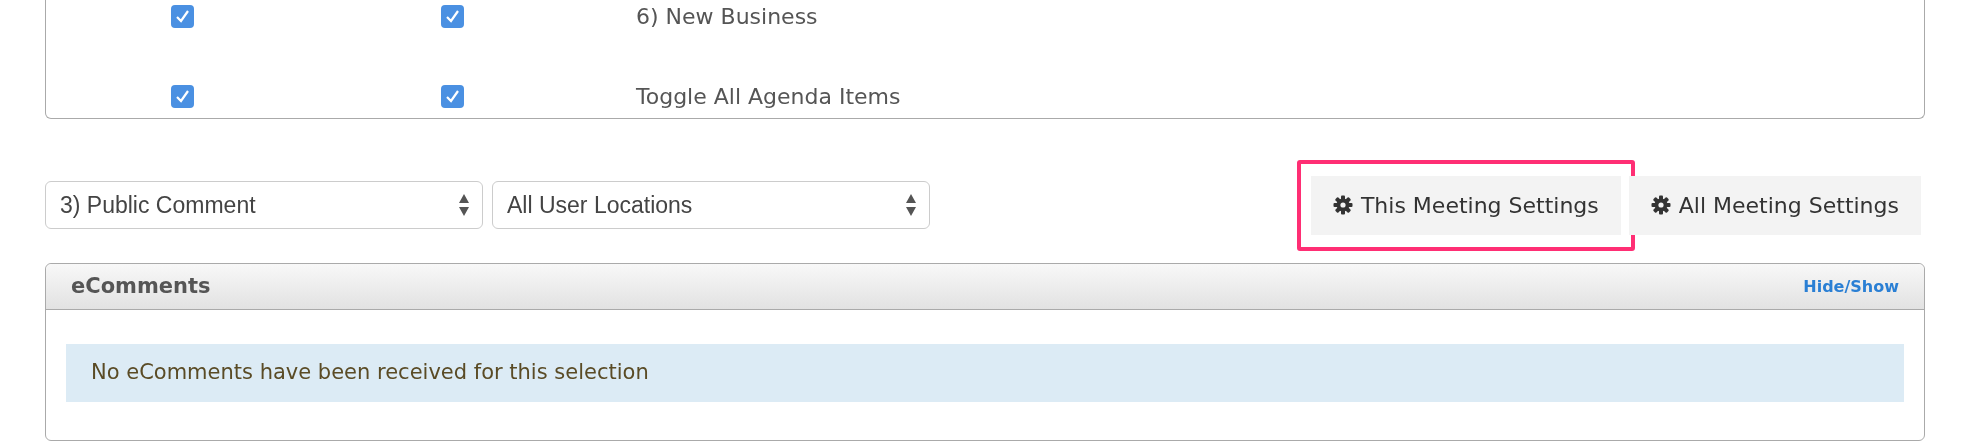 The width and height of the screenshot is (1970, 444). What do you see at coordinates (1465, 205) in the screenshot?
I see `settings-button: This Meeting Settings` at bounding box center [1465, 205].